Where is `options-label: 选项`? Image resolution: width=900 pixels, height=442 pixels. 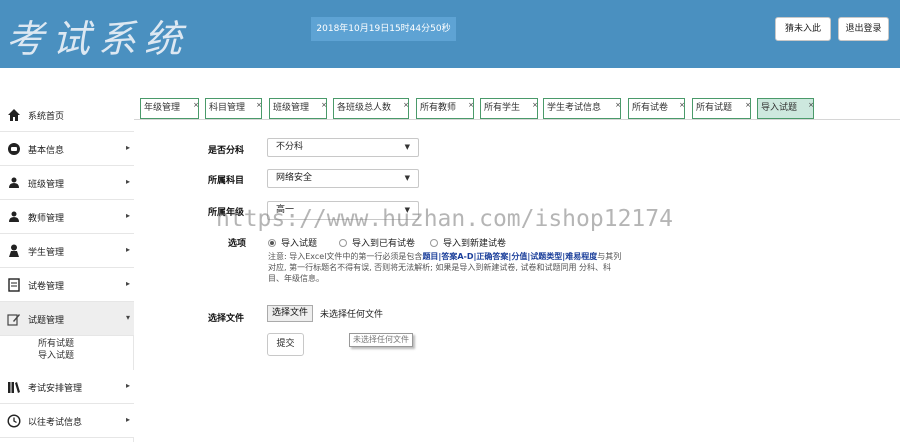
options-label: 选项 is located at coordinates (237, 244).